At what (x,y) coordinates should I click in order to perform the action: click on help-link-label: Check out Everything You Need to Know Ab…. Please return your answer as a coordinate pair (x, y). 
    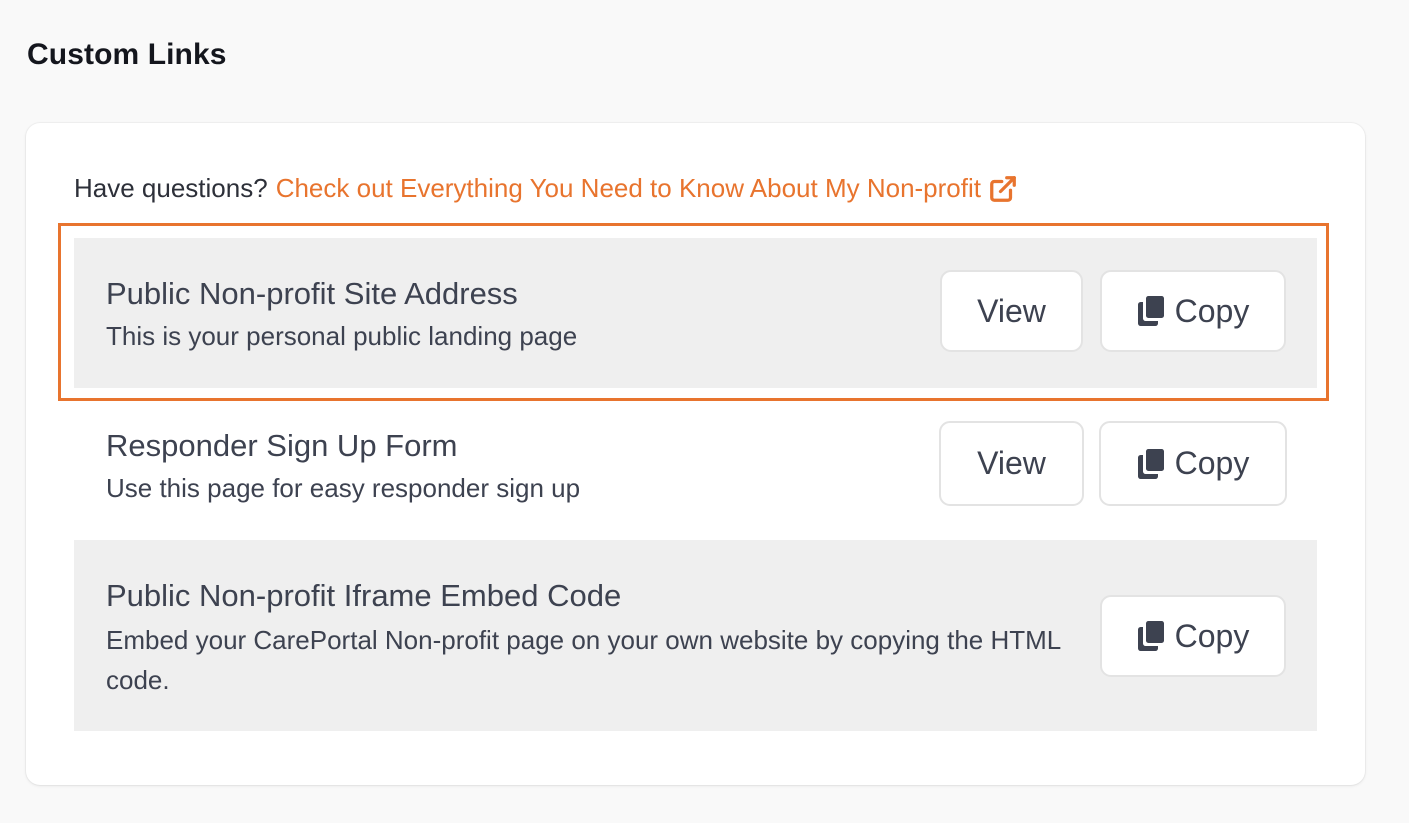
    Looking at the image, I should click on (628, 188).